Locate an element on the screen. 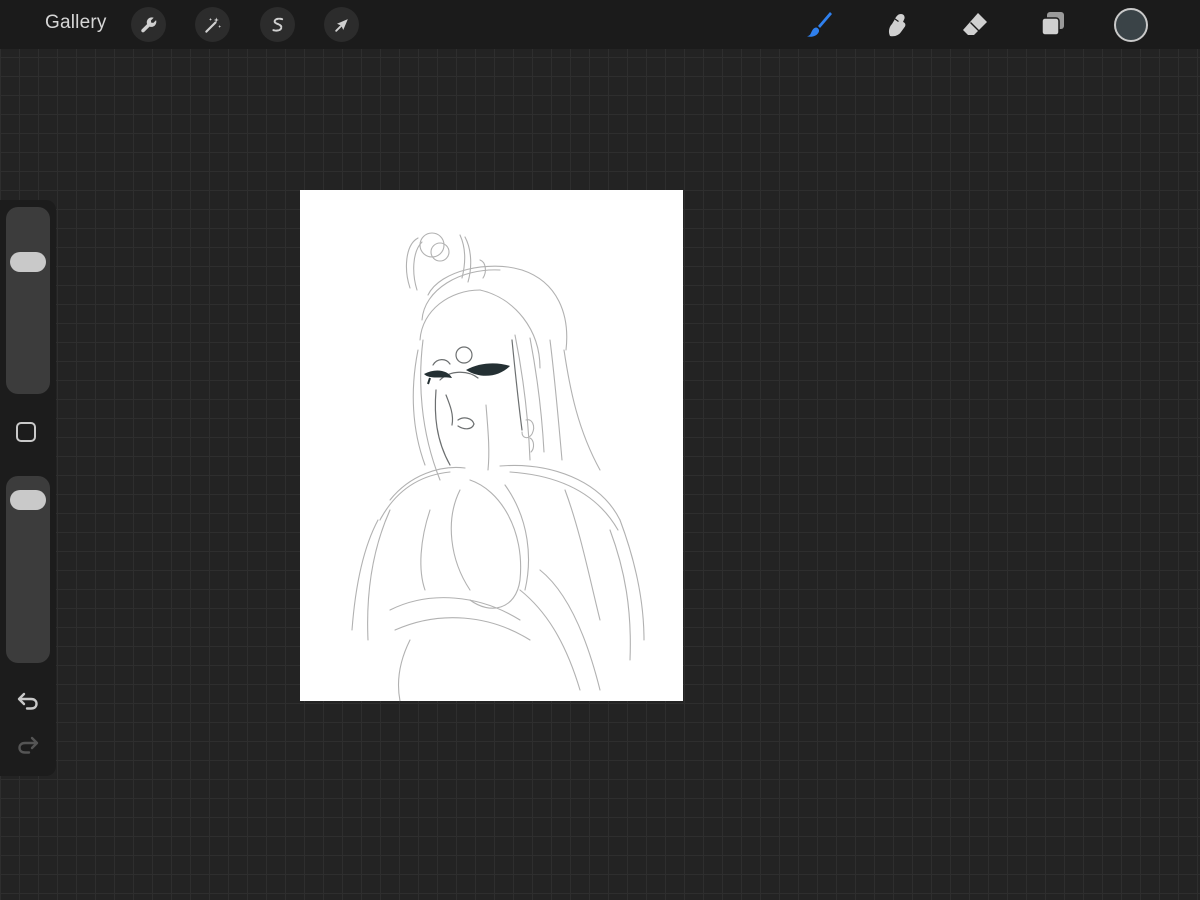 The image size is (1200, 900). smudge-button is located at coordinates (897, 24).